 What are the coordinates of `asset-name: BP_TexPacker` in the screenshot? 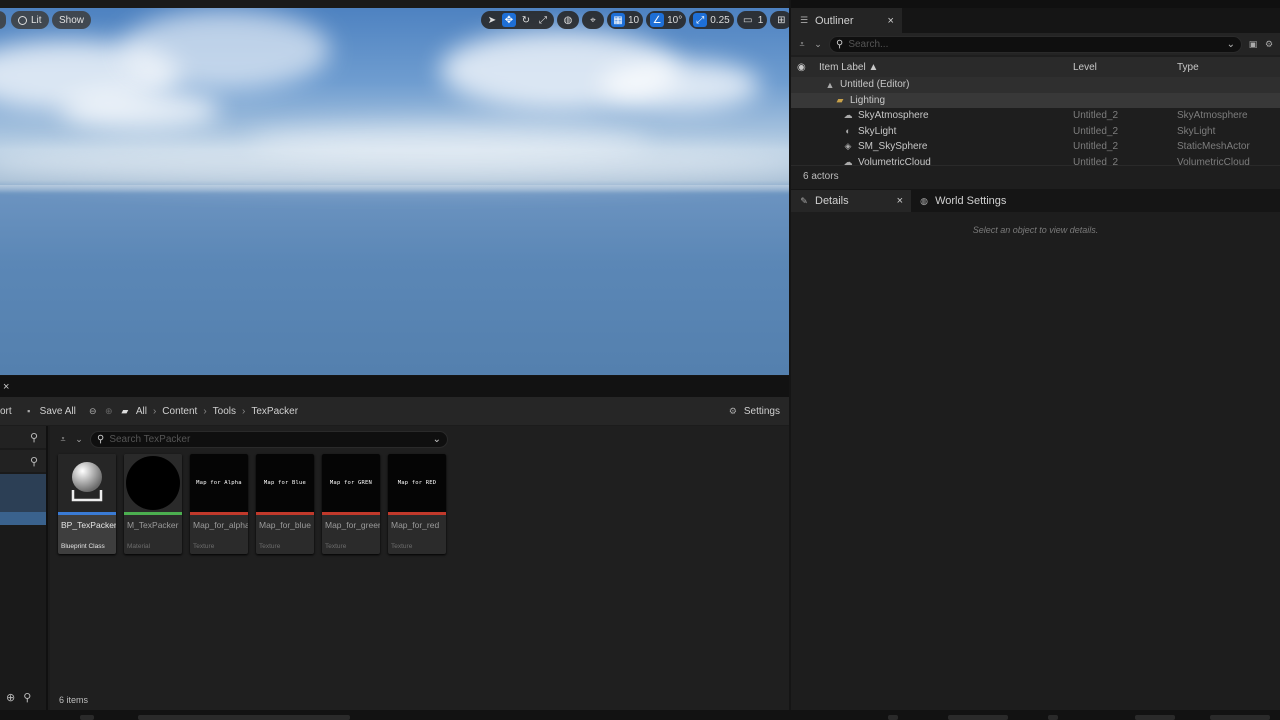 It's located at (88, 525).